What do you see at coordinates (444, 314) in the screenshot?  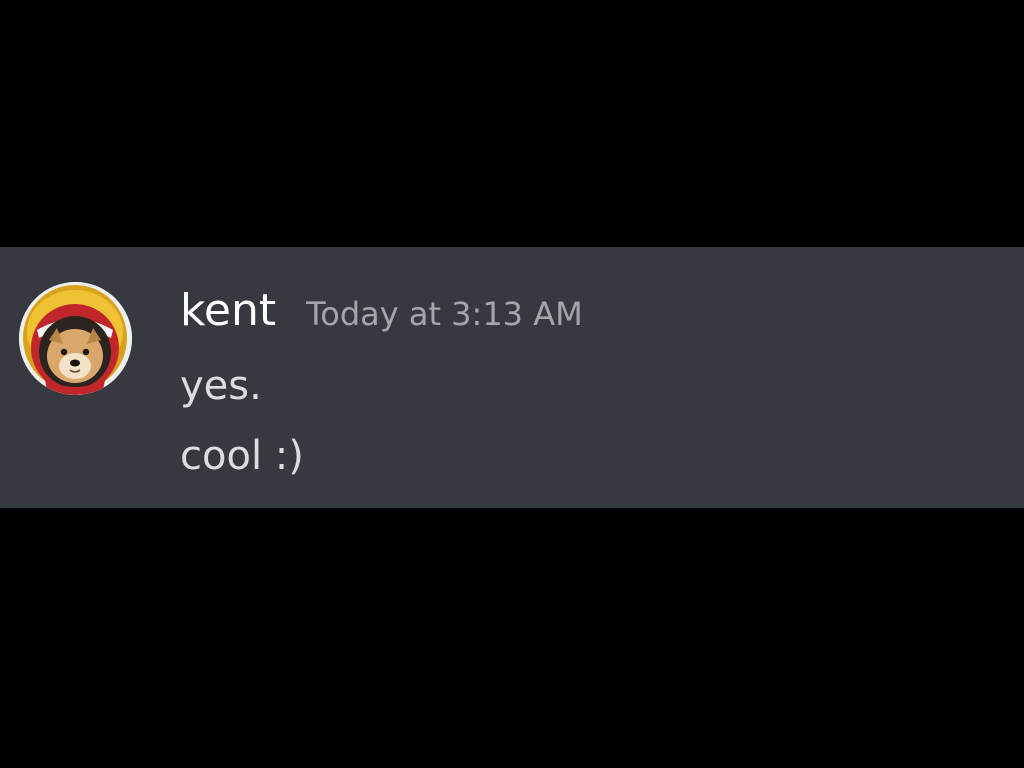 I see `timestamp: Today at 3:13 AM` at bounding box center [444, 314].